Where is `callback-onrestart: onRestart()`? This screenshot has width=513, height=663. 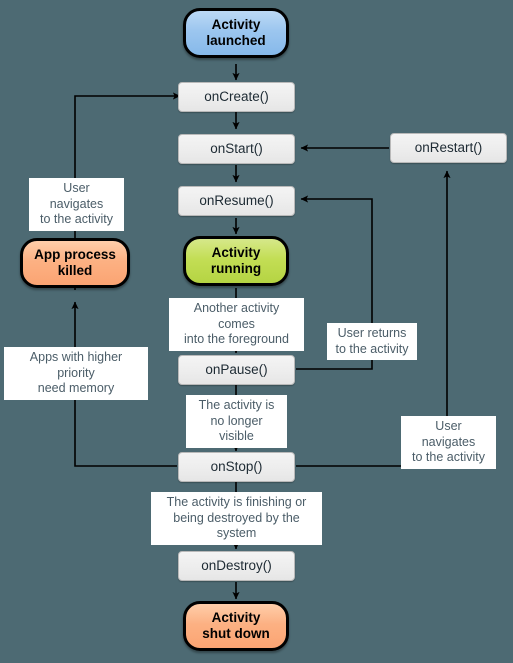 callback-onrestart: onRestart() is located at coordinates (448, 148).